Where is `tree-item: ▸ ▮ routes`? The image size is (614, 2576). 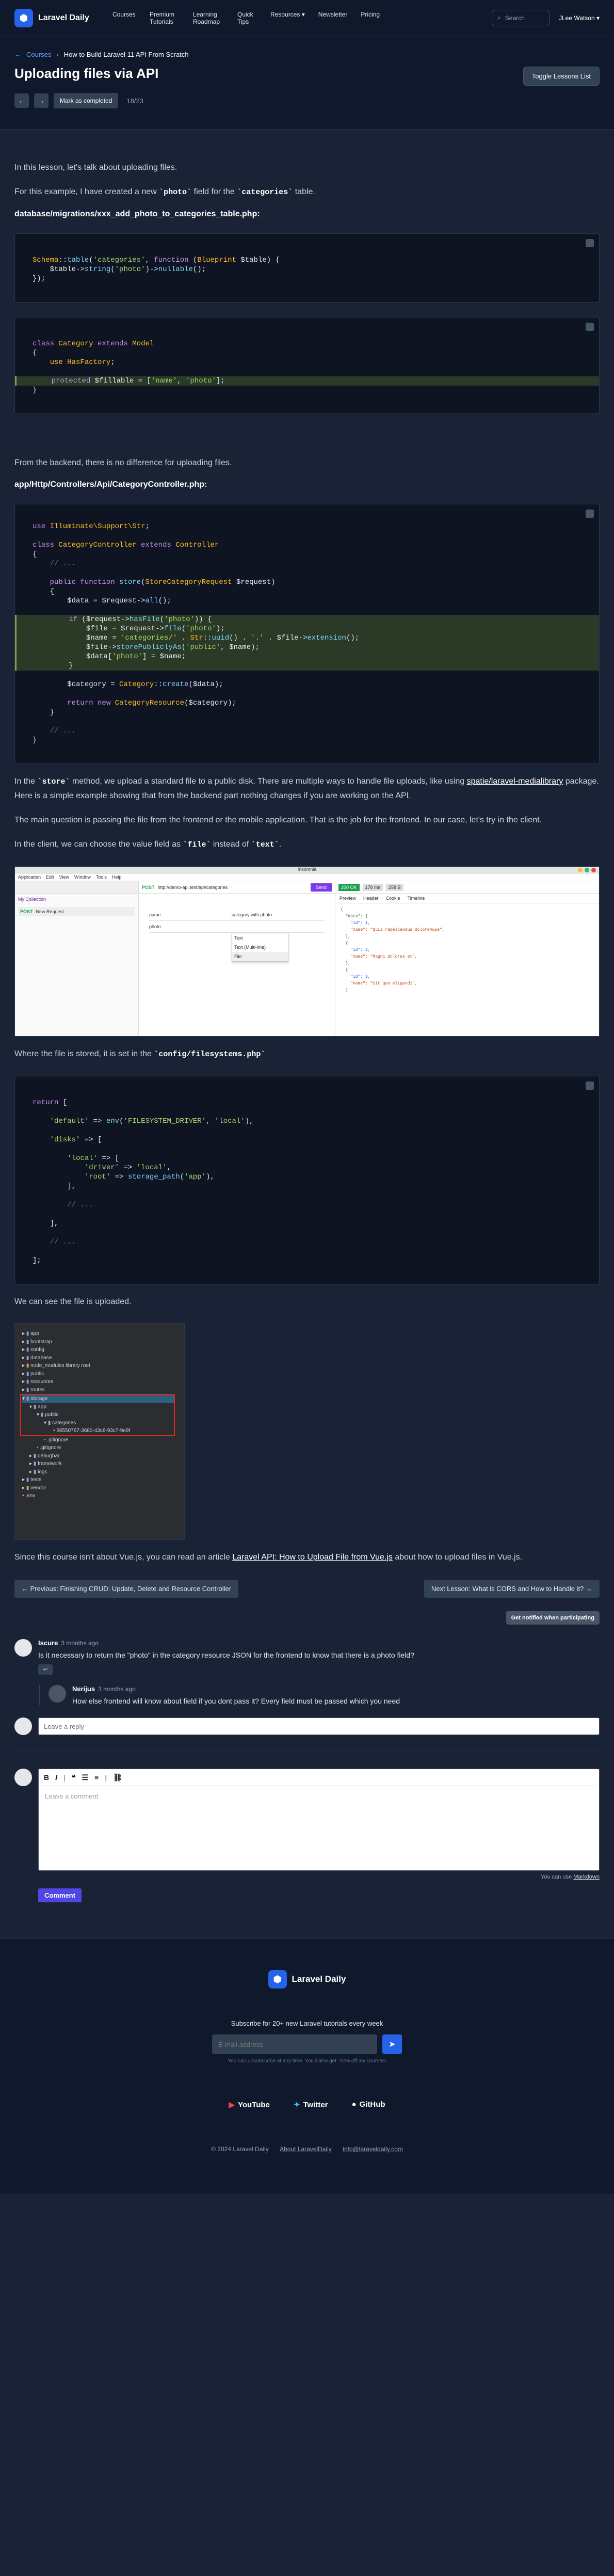 tree-item: ▸ ▮ routes is located at coordinates (33, 1390).